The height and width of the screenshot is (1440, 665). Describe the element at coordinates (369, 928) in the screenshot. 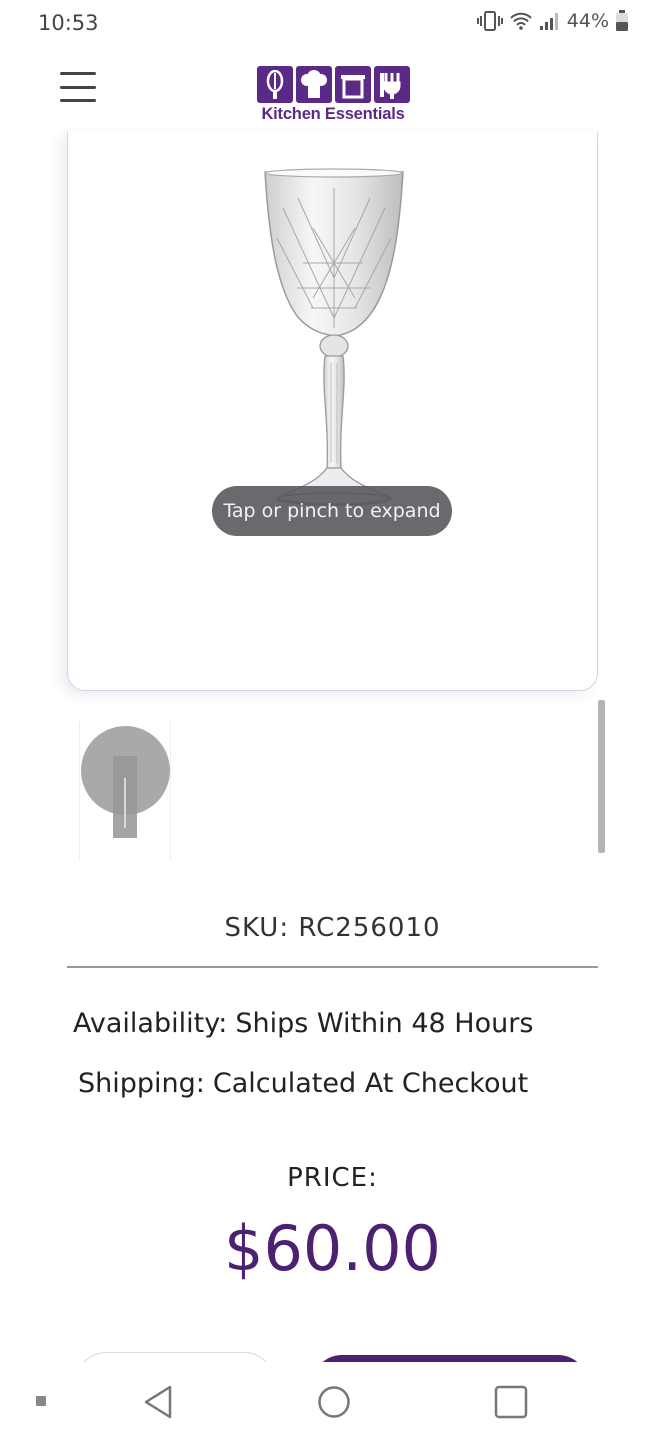

I see `sku-value: RC256010` at that location.